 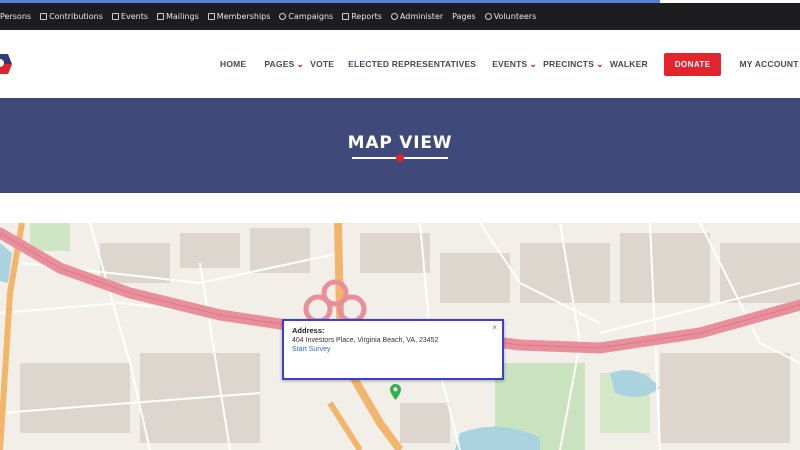 What do you see at coordinates (306, 16) in the screenshot?
I see `admin-item-campaigns: Campaigns` at bounding box center [306, 16].